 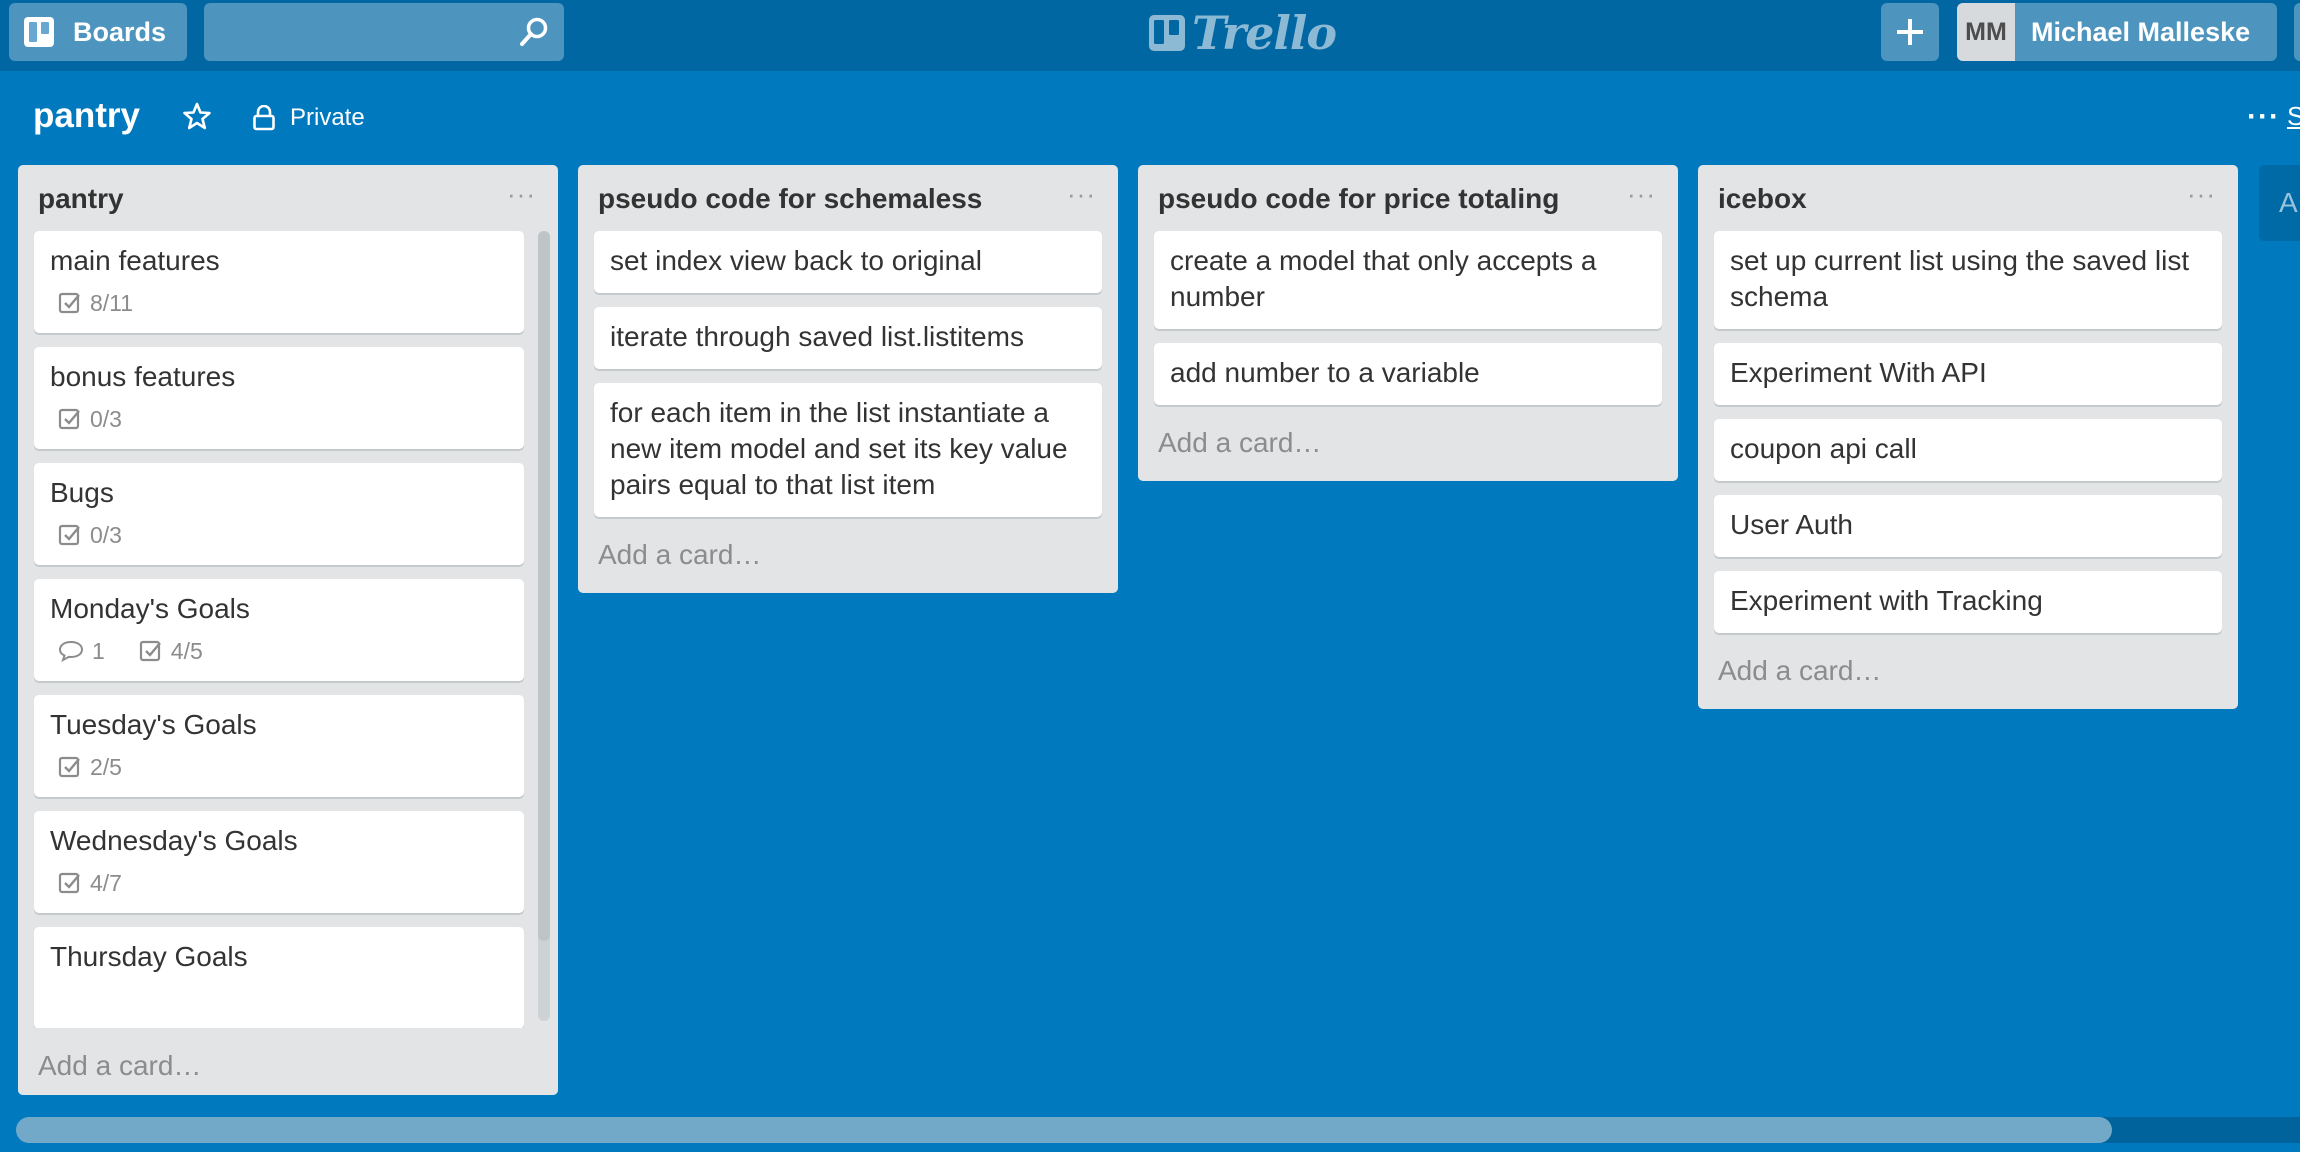 I want to click on board-scrollbar-thumb, so click(x=1064, y=1130).